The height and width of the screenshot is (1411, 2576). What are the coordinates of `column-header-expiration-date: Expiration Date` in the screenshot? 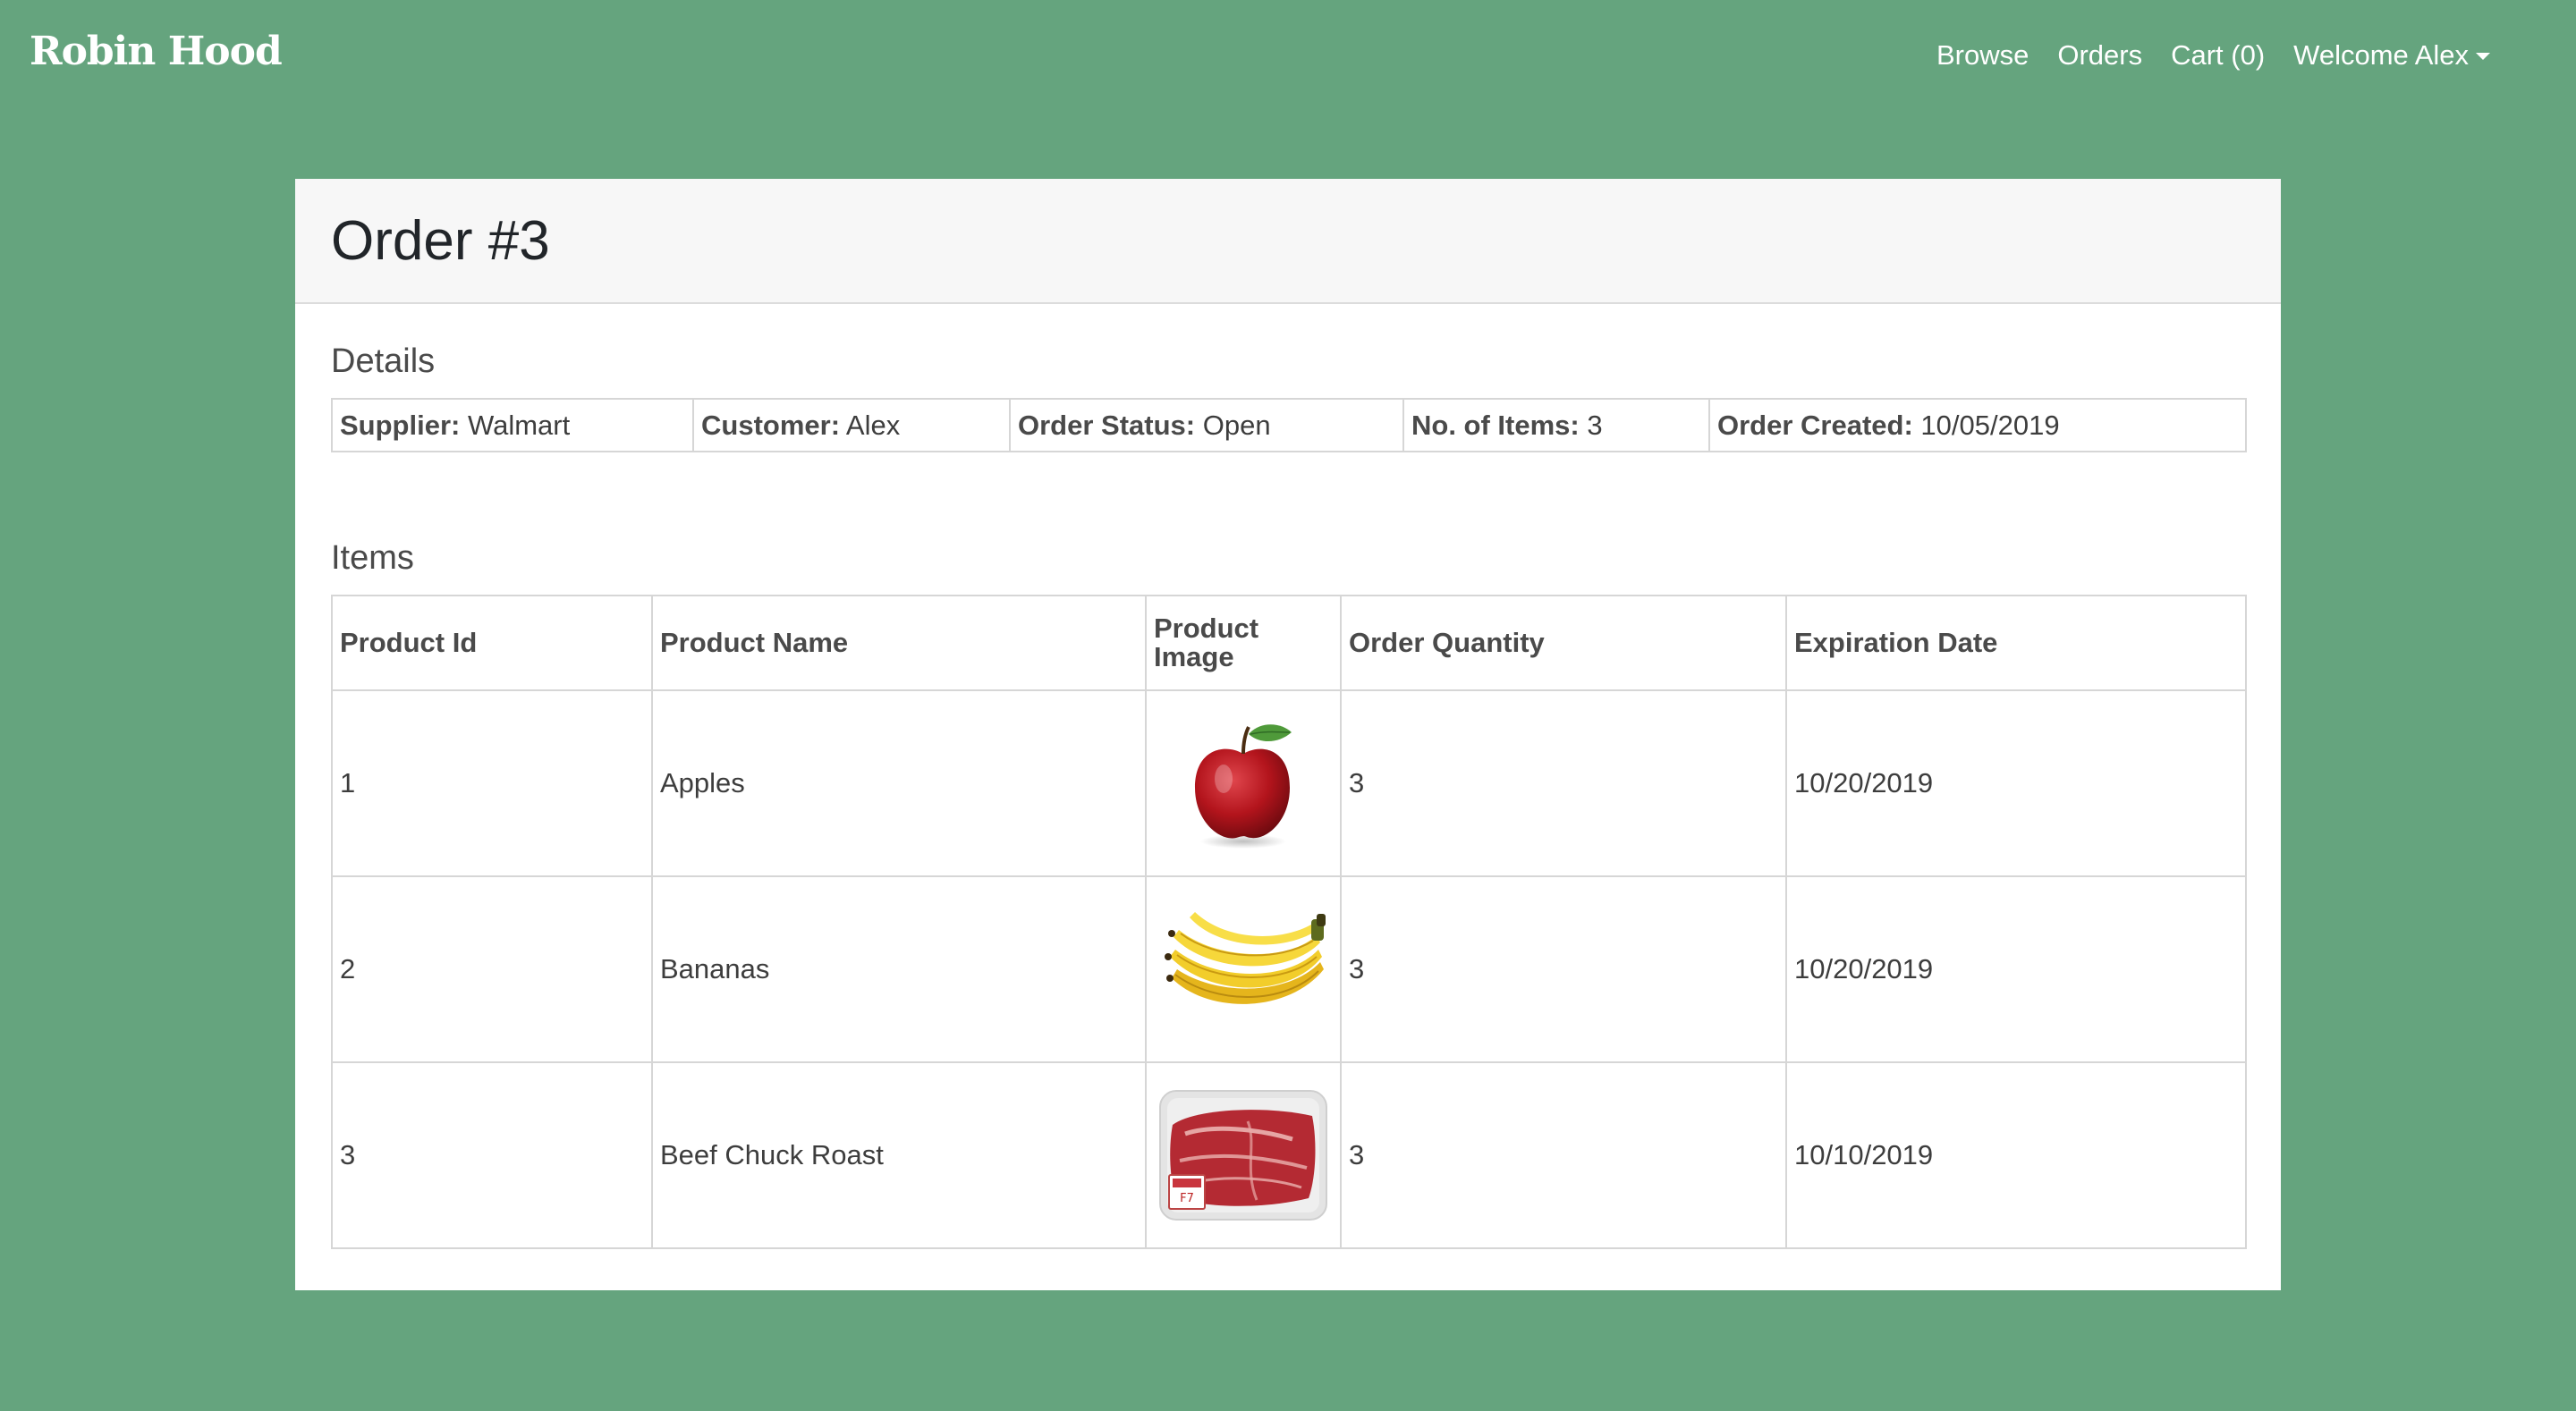 It's located at (2016, 643).